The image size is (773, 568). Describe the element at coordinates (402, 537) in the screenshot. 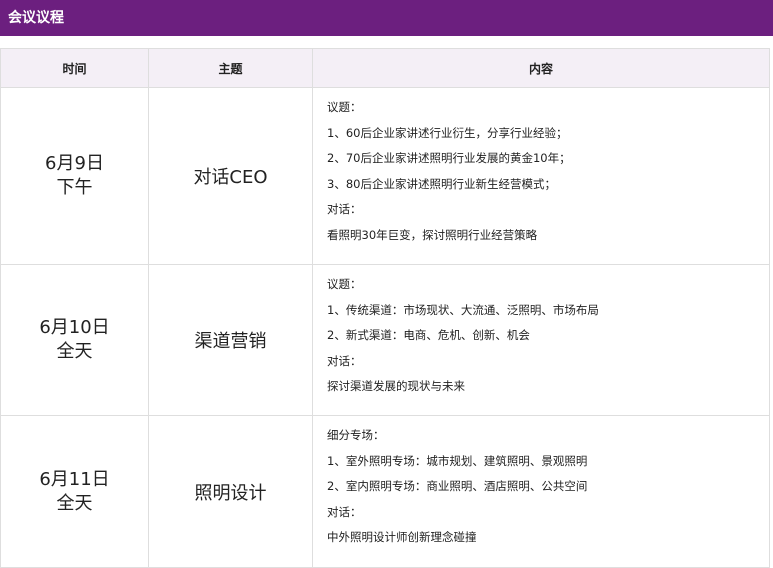

I see `content-line: 中外照明设计师创新理念碰撞` at that location.